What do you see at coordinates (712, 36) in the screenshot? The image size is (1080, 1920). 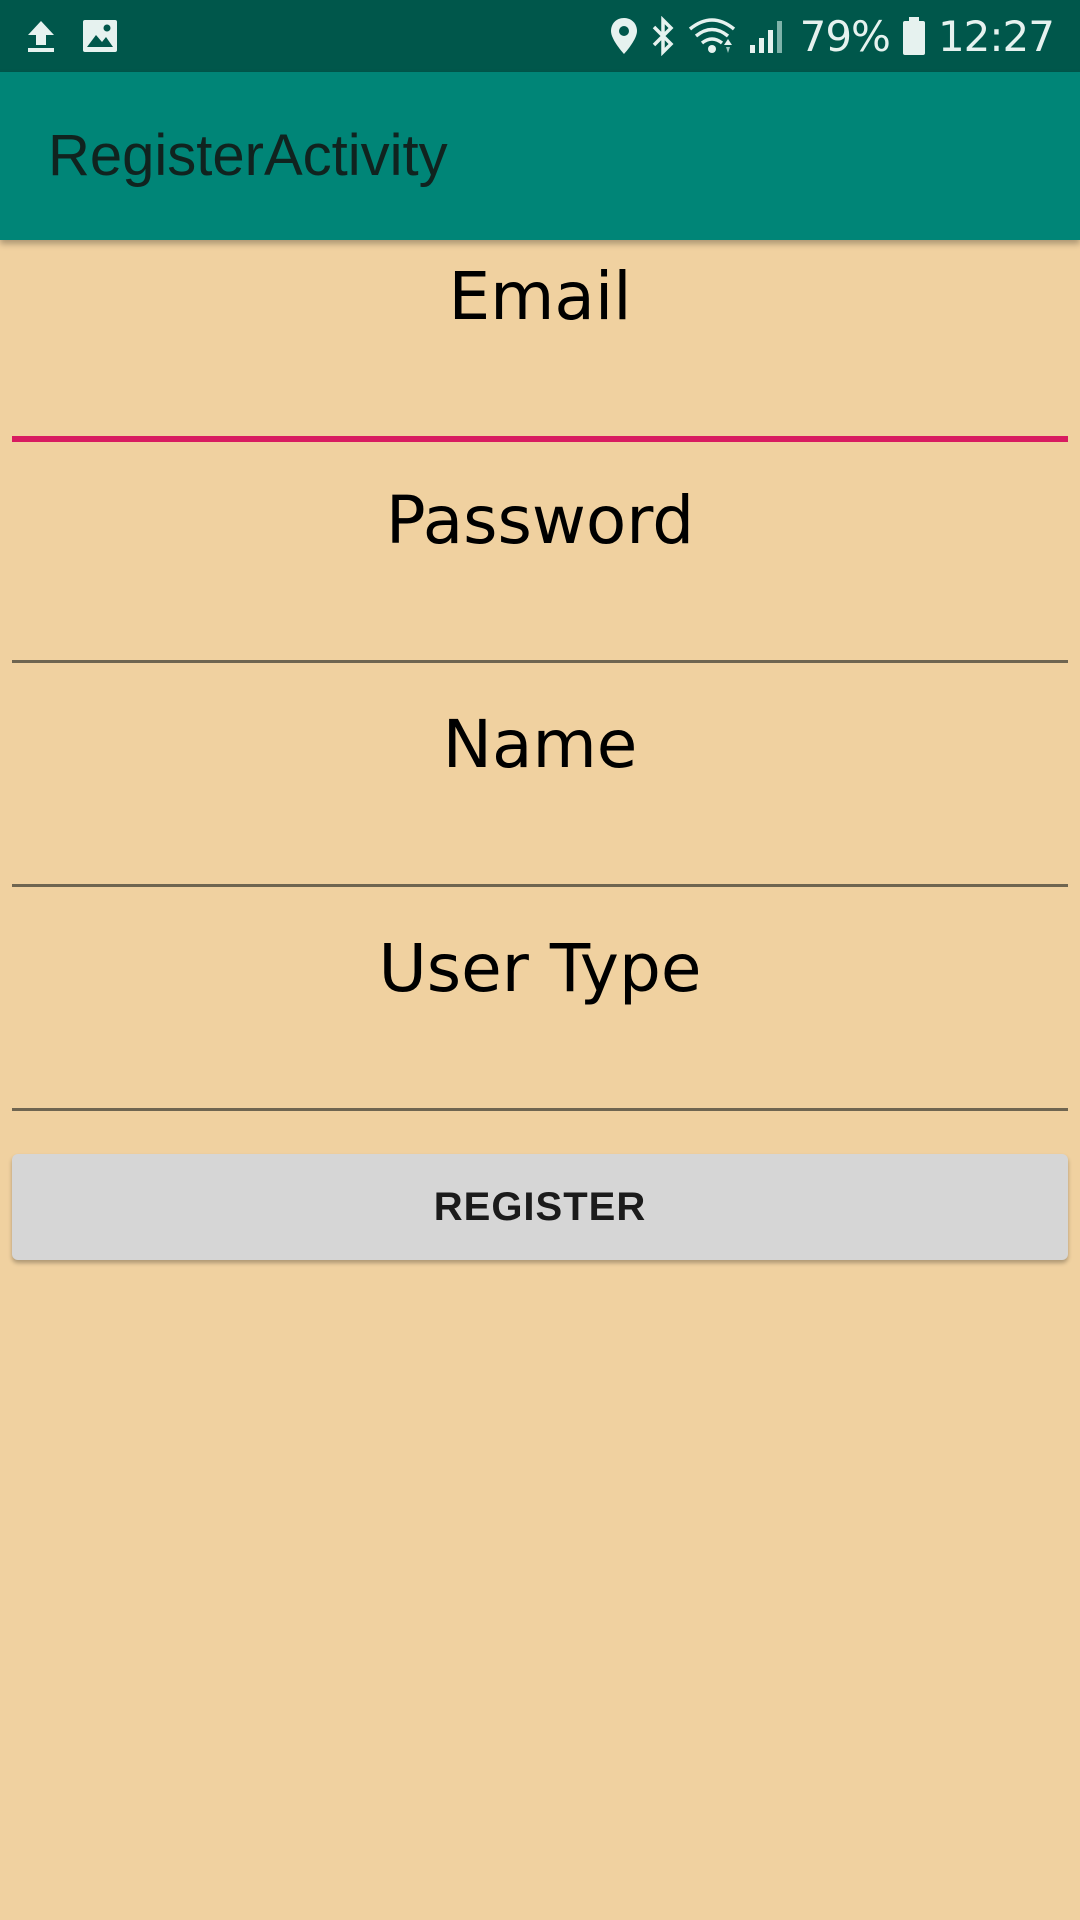 I see `wifi-icon` at bounding box center [712, 36].